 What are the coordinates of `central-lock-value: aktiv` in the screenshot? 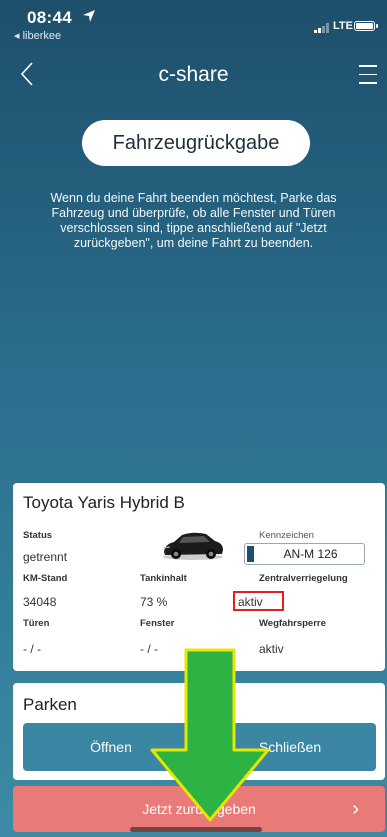 It's located at (250, 602).